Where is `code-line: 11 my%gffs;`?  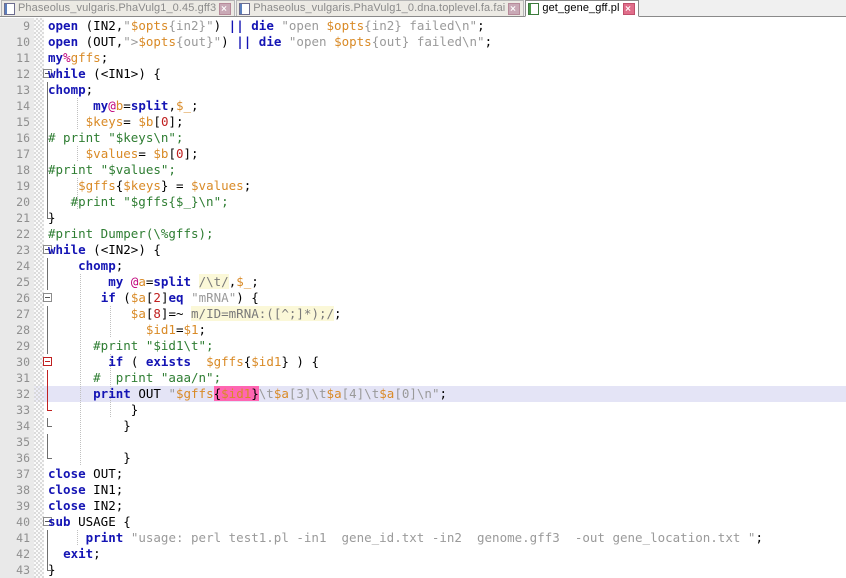 code-line: 11 my%gffs; is located at coordinates (423, 58).